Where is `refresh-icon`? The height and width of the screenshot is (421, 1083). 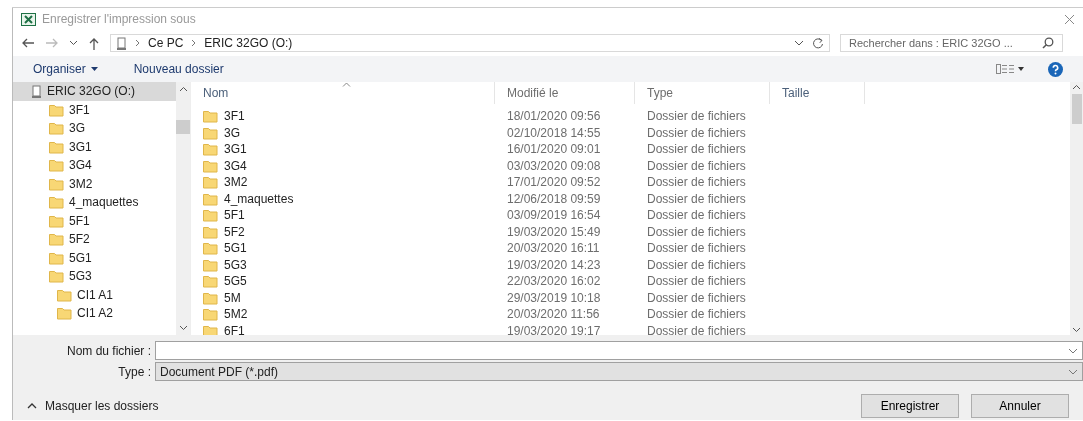 refresh-icon is located at coordinates (818, 43).